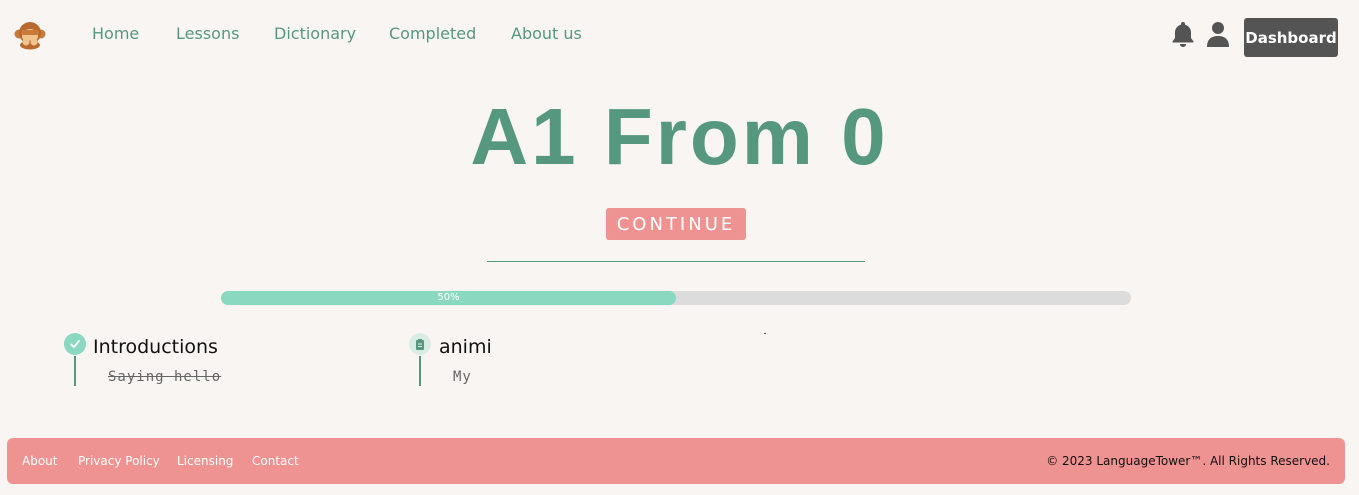  I want to click on monkey-icon, so click(30, 35).